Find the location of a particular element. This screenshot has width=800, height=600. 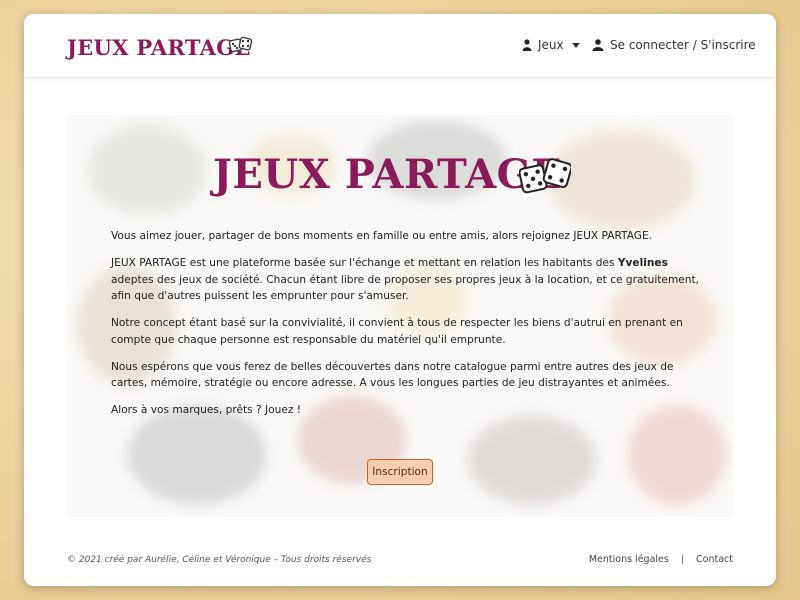

nav-login-link: Se connecter / S'inscrire is located at coordinates (674, 45).